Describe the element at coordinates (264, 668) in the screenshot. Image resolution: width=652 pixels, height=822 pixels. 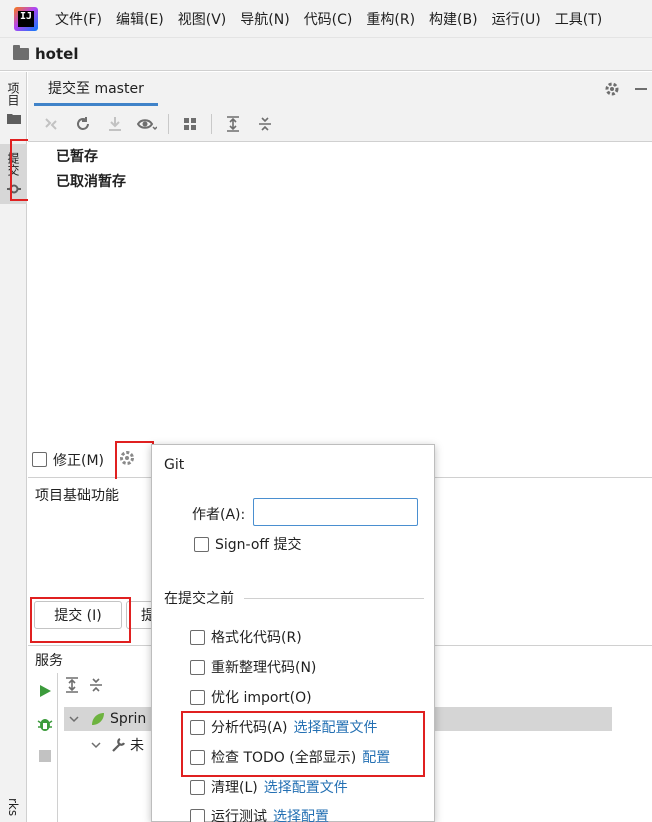
I see `option-rearrange-label: 重新整理代码(N)` at that location.